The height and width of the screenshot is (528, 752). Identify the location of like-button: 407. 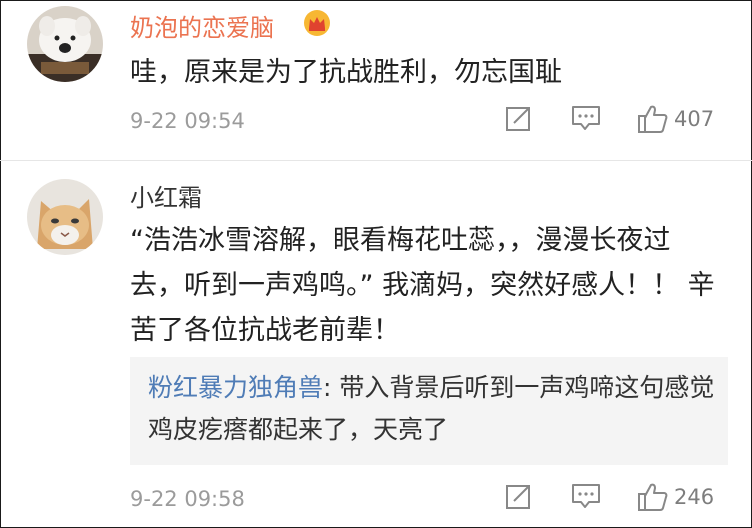
(675, 119).